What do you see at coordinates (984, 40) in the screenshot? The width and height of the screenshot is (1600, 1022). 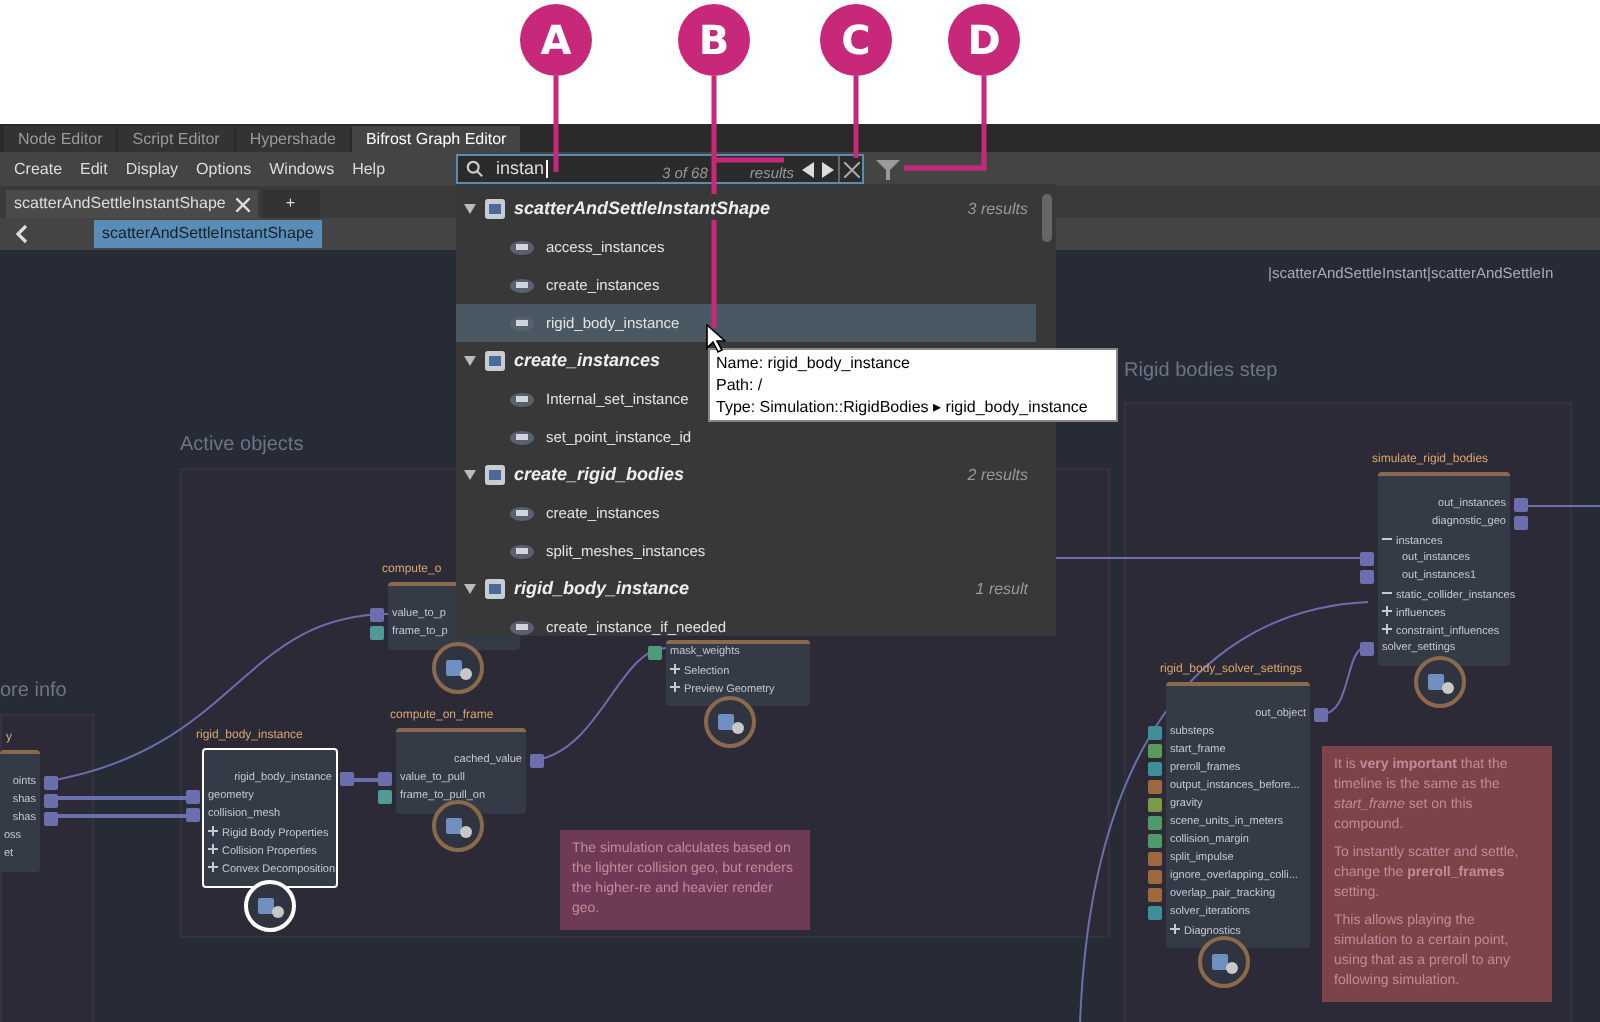 I see `callout-badge: D` at bounding box center [984, 40].